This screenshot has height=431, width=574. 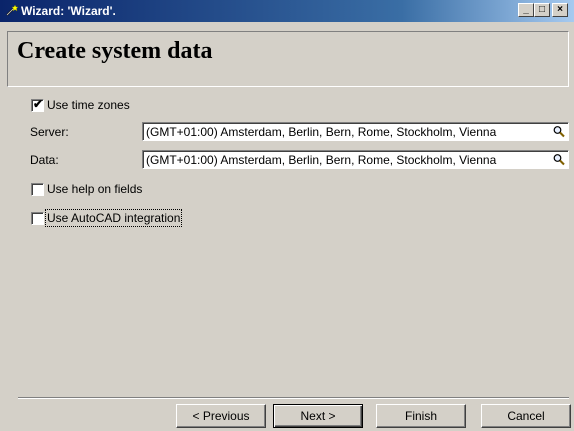 What do you see at coordinates (37, 218) in the screenshot?
I see `use-autocad-integration-checkbox` at bounding box center [37, 218].